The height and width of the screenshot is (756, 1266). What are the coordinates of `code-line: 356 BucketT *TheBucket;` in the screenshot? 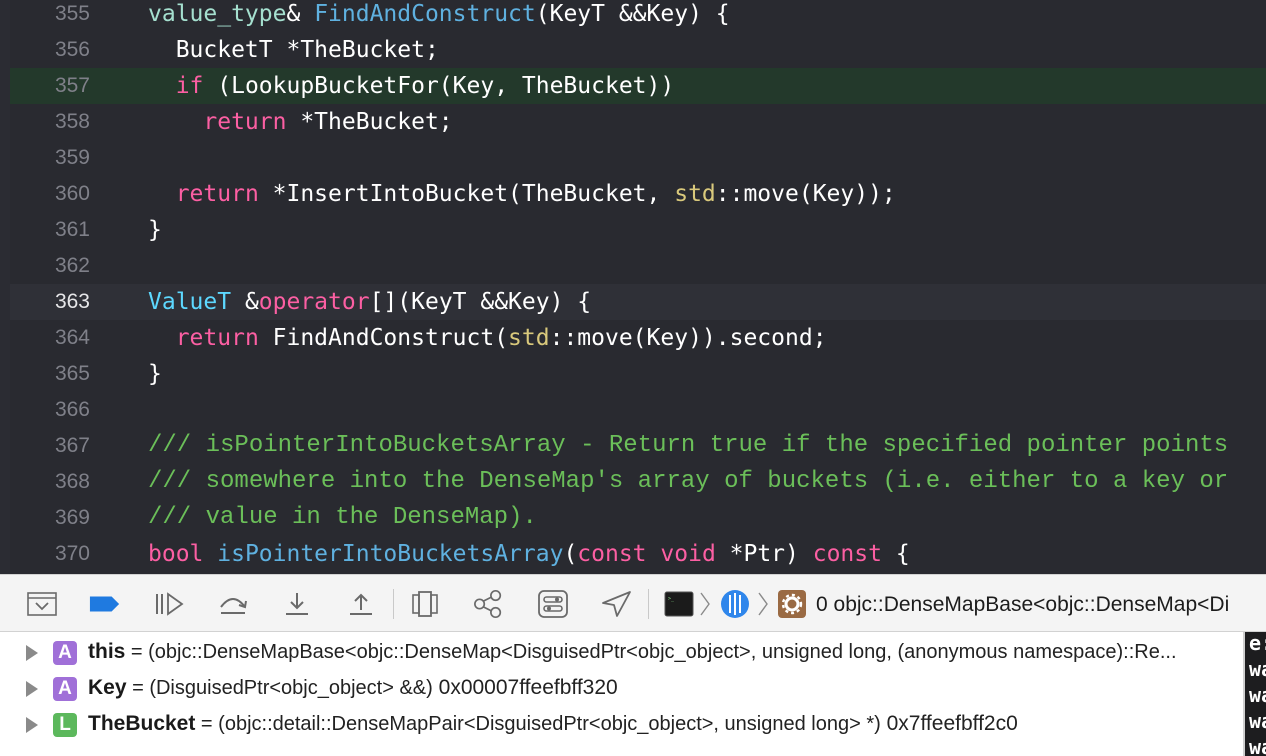 It's located at (638, 50).